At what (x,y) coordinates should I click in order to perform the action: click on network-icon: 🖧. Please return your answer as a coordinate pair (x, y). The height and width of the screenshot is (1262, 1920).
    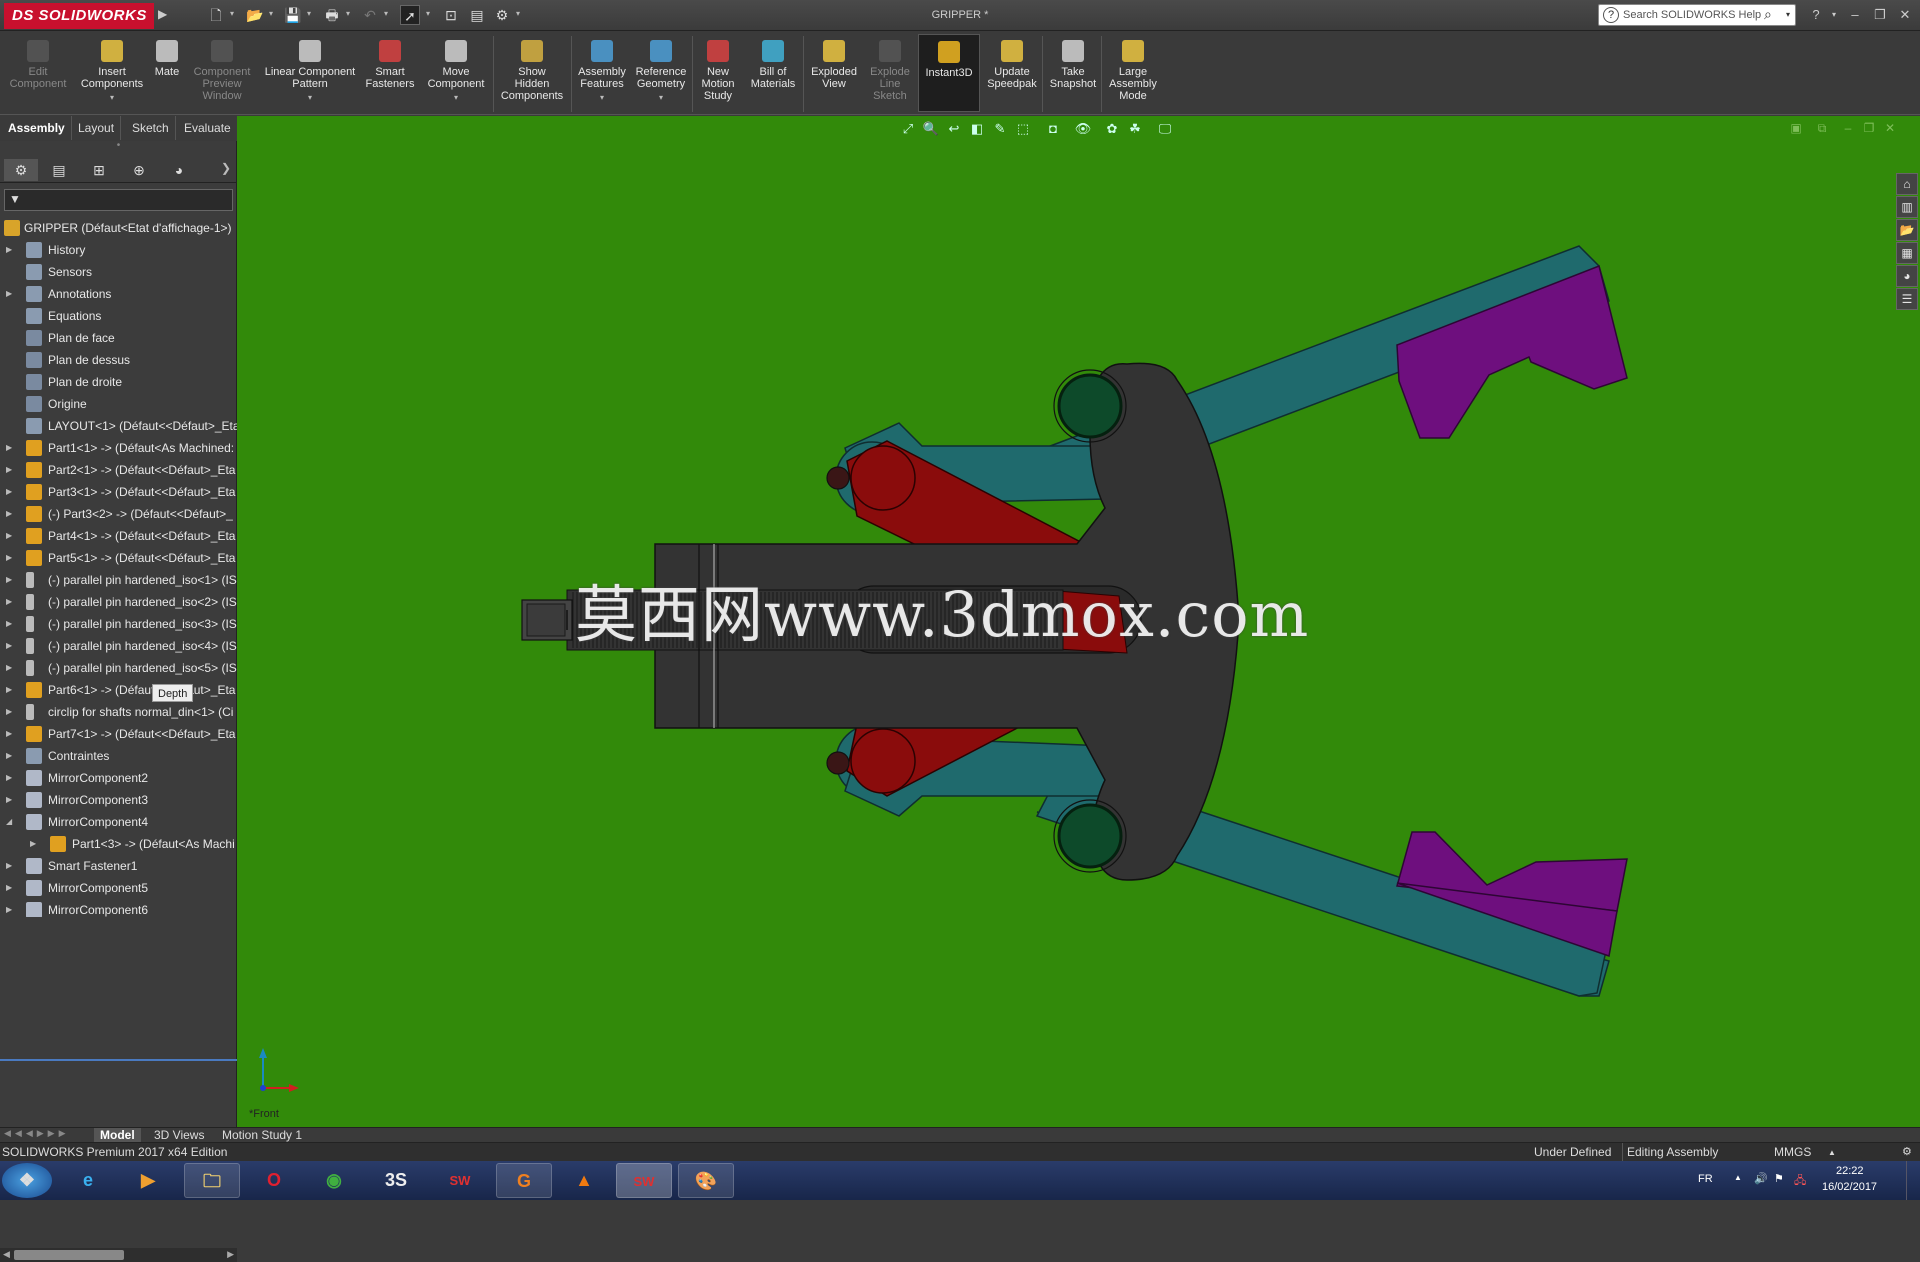
    Looking at the image, I should click on (1800, 1181).